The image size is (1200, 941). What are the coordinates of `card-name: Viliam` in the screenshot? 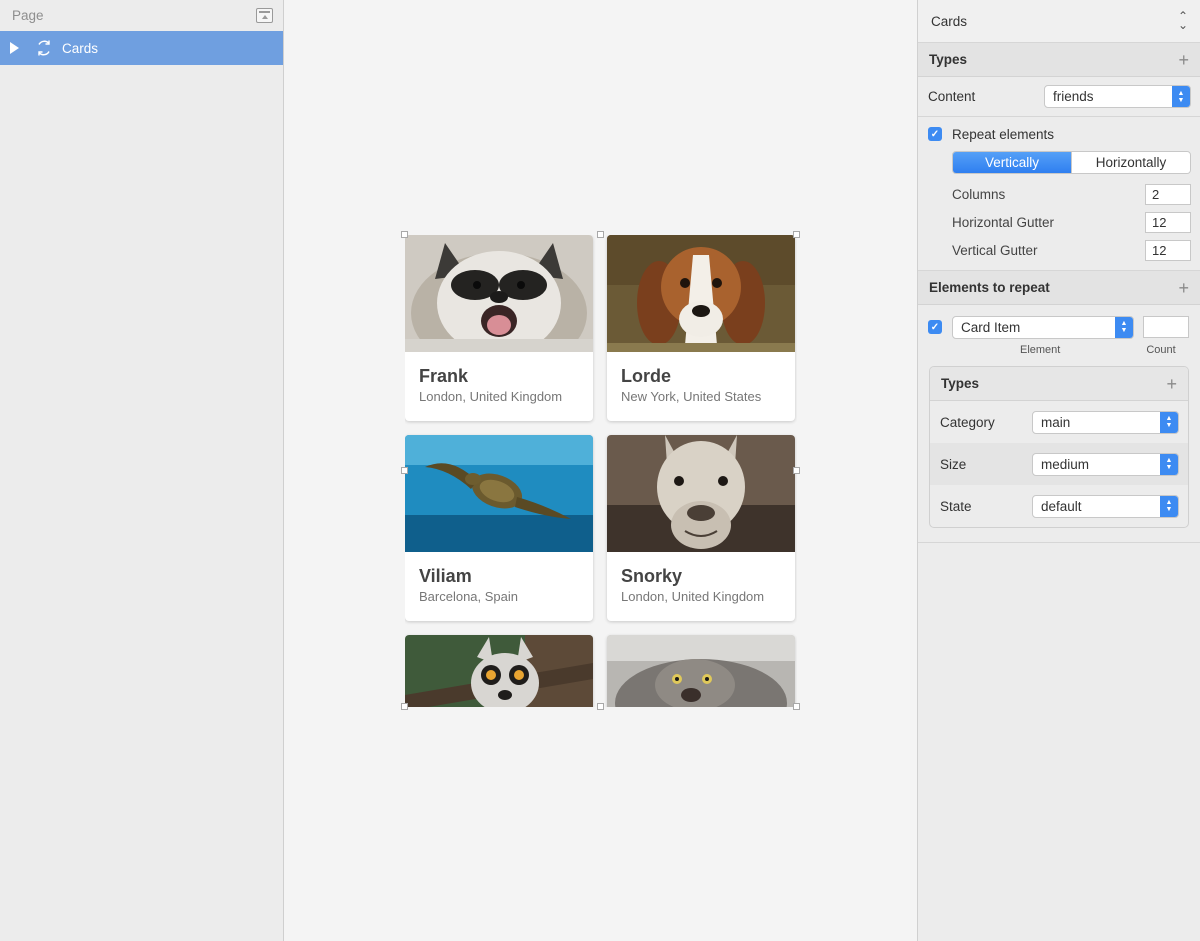 It's located at (445, 576).